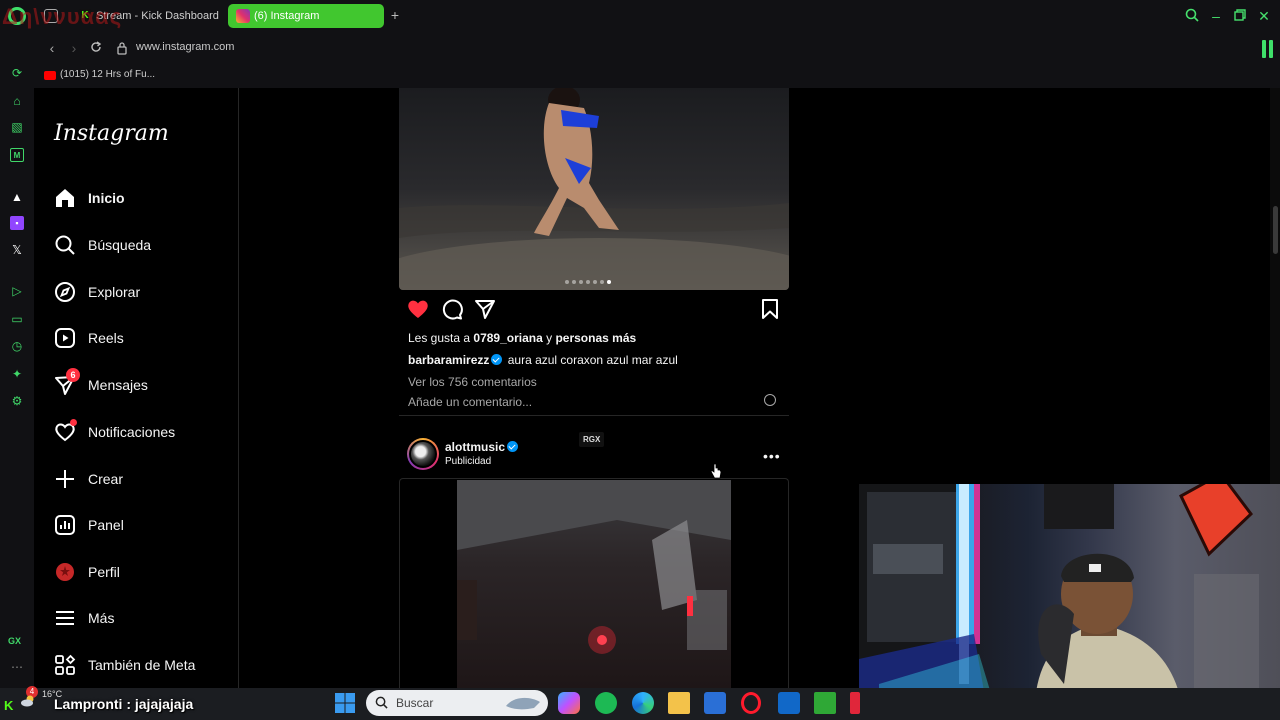 The width and height of the screenshot is (1280, 720). What do you see at coordinates (507, 338) in the screenshot?
I see `liked-by-user: 0789_oriana` at bounding box center [507, 338].